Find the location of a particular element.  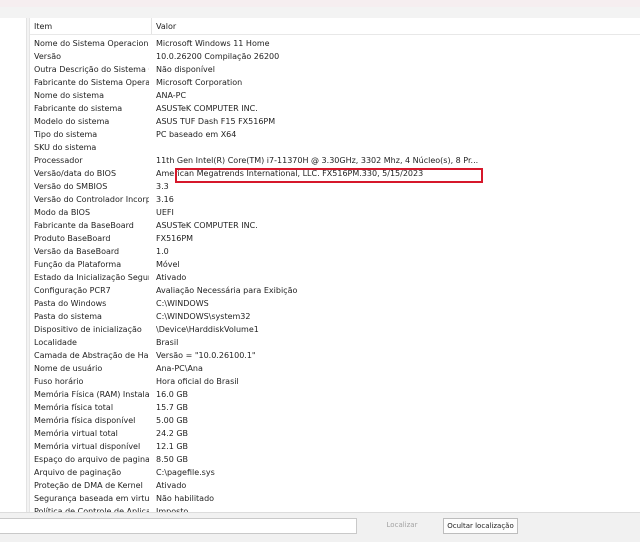

list-row: Produto BaseBoard FX516PM is located at coordinates (335, 237).